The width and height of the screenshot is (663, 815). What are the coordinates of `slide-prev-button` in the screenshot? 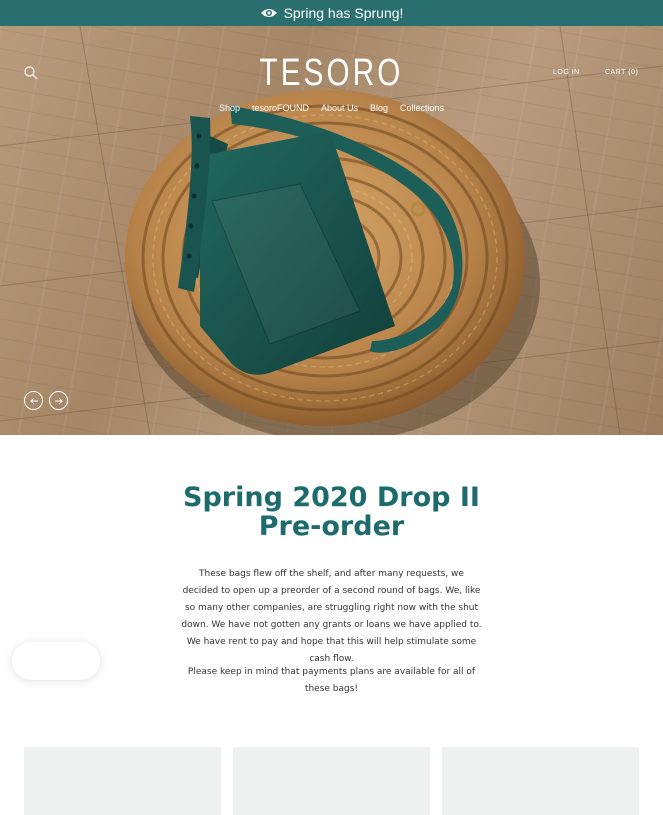 It's located at (33, 400).